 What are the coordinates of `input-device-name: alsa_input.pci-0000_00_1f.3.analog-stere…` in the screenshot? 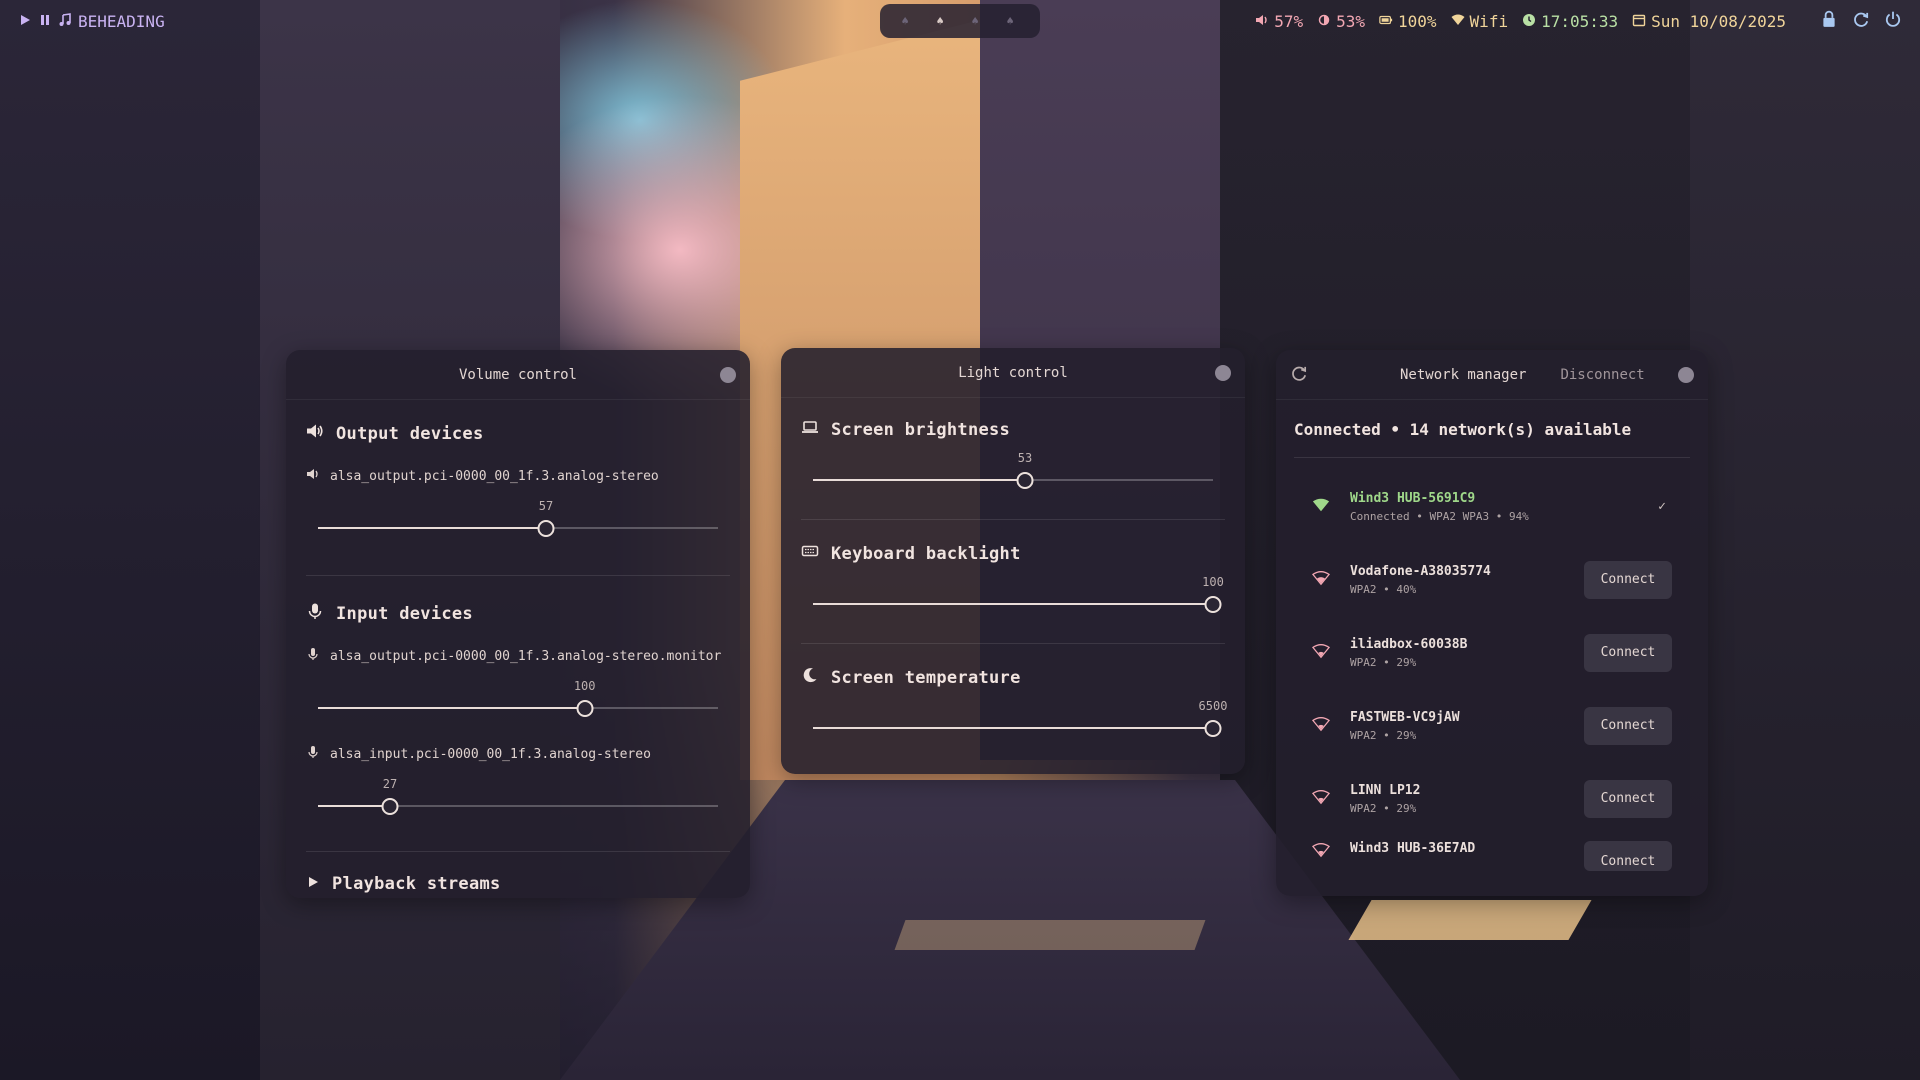 It's located at (490, 754).